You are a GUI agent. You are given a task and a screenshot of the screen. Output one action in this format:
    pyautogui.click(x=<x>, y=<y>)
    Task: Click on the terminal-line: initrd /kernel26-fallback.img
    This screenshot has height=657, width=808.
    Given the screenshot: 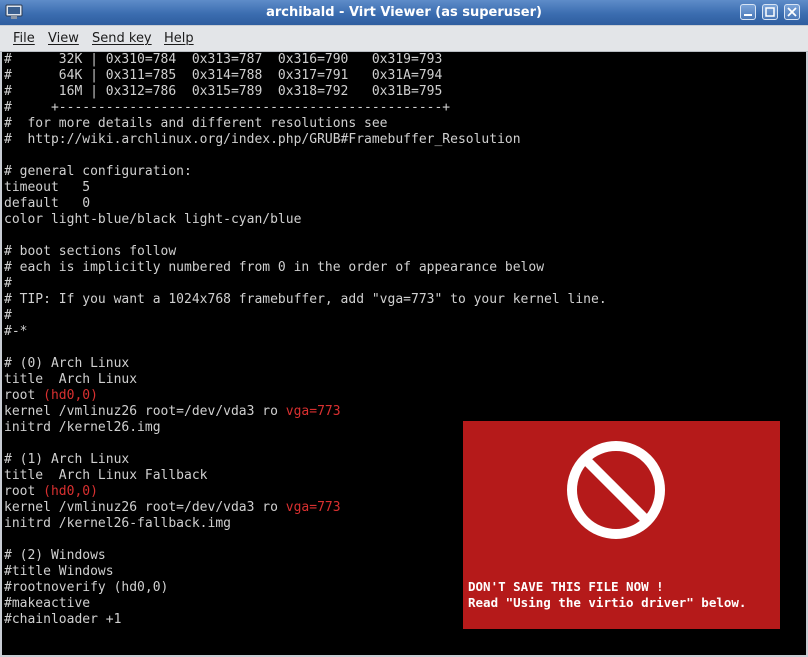 What is the action you would take?
    pyautogui.click(x=117, y=524)
    